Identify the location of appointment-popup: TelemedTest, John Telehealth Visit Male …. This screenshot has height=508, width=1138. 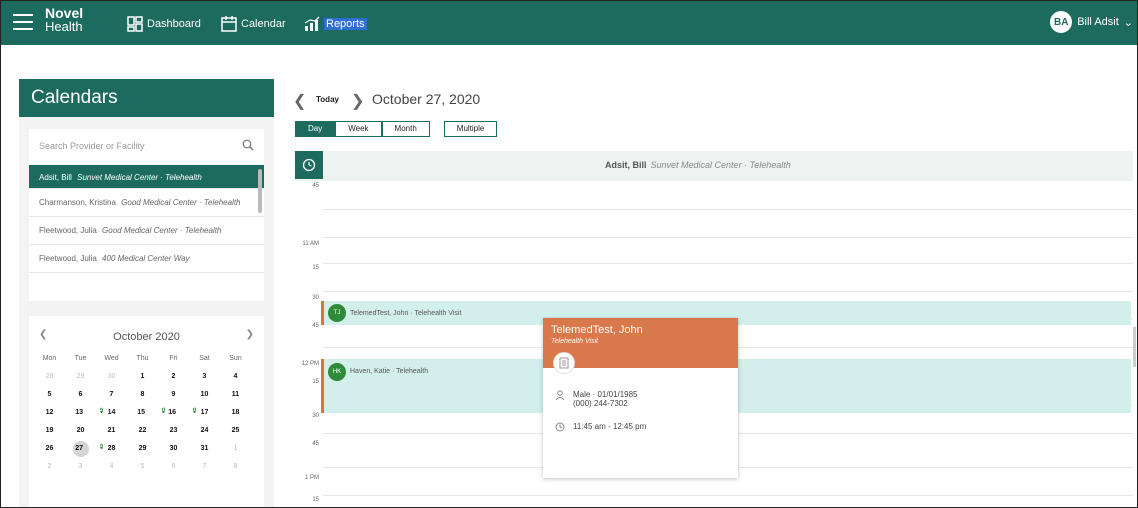
(640, 398).